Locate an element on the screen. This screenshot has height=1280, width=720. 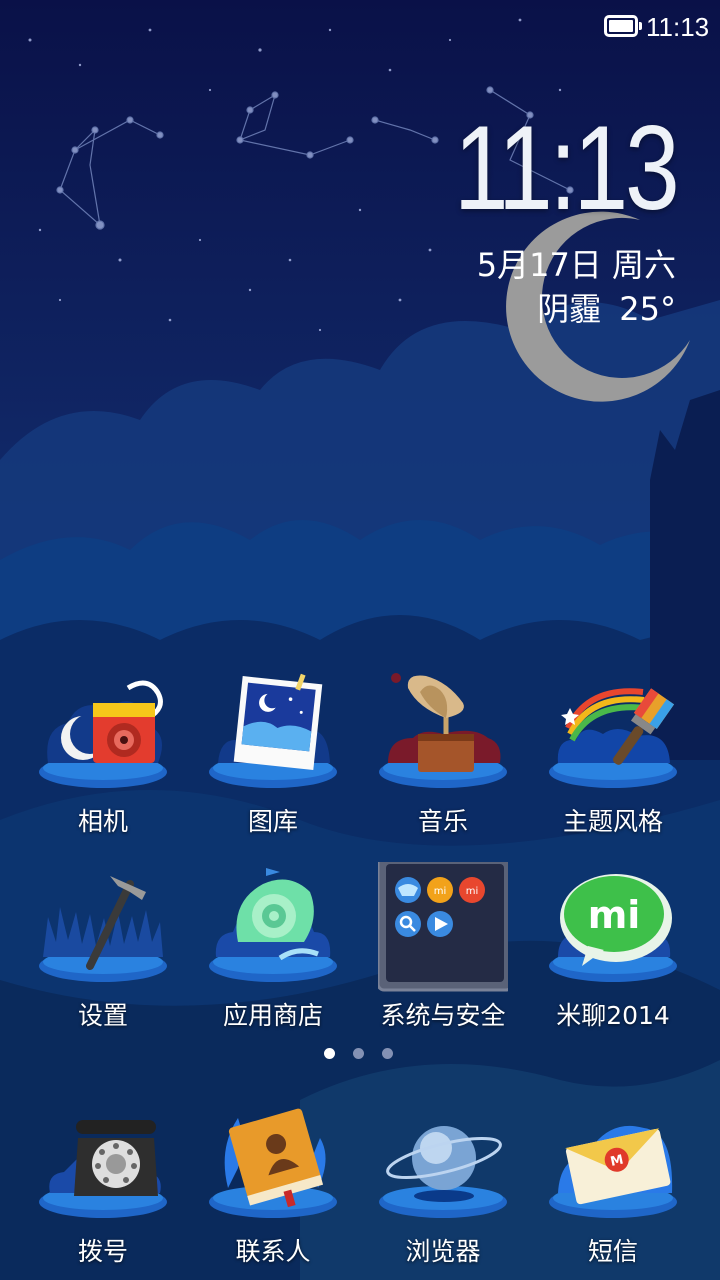
dock-phone: 拨号 is located at coordinates (103, 1188).